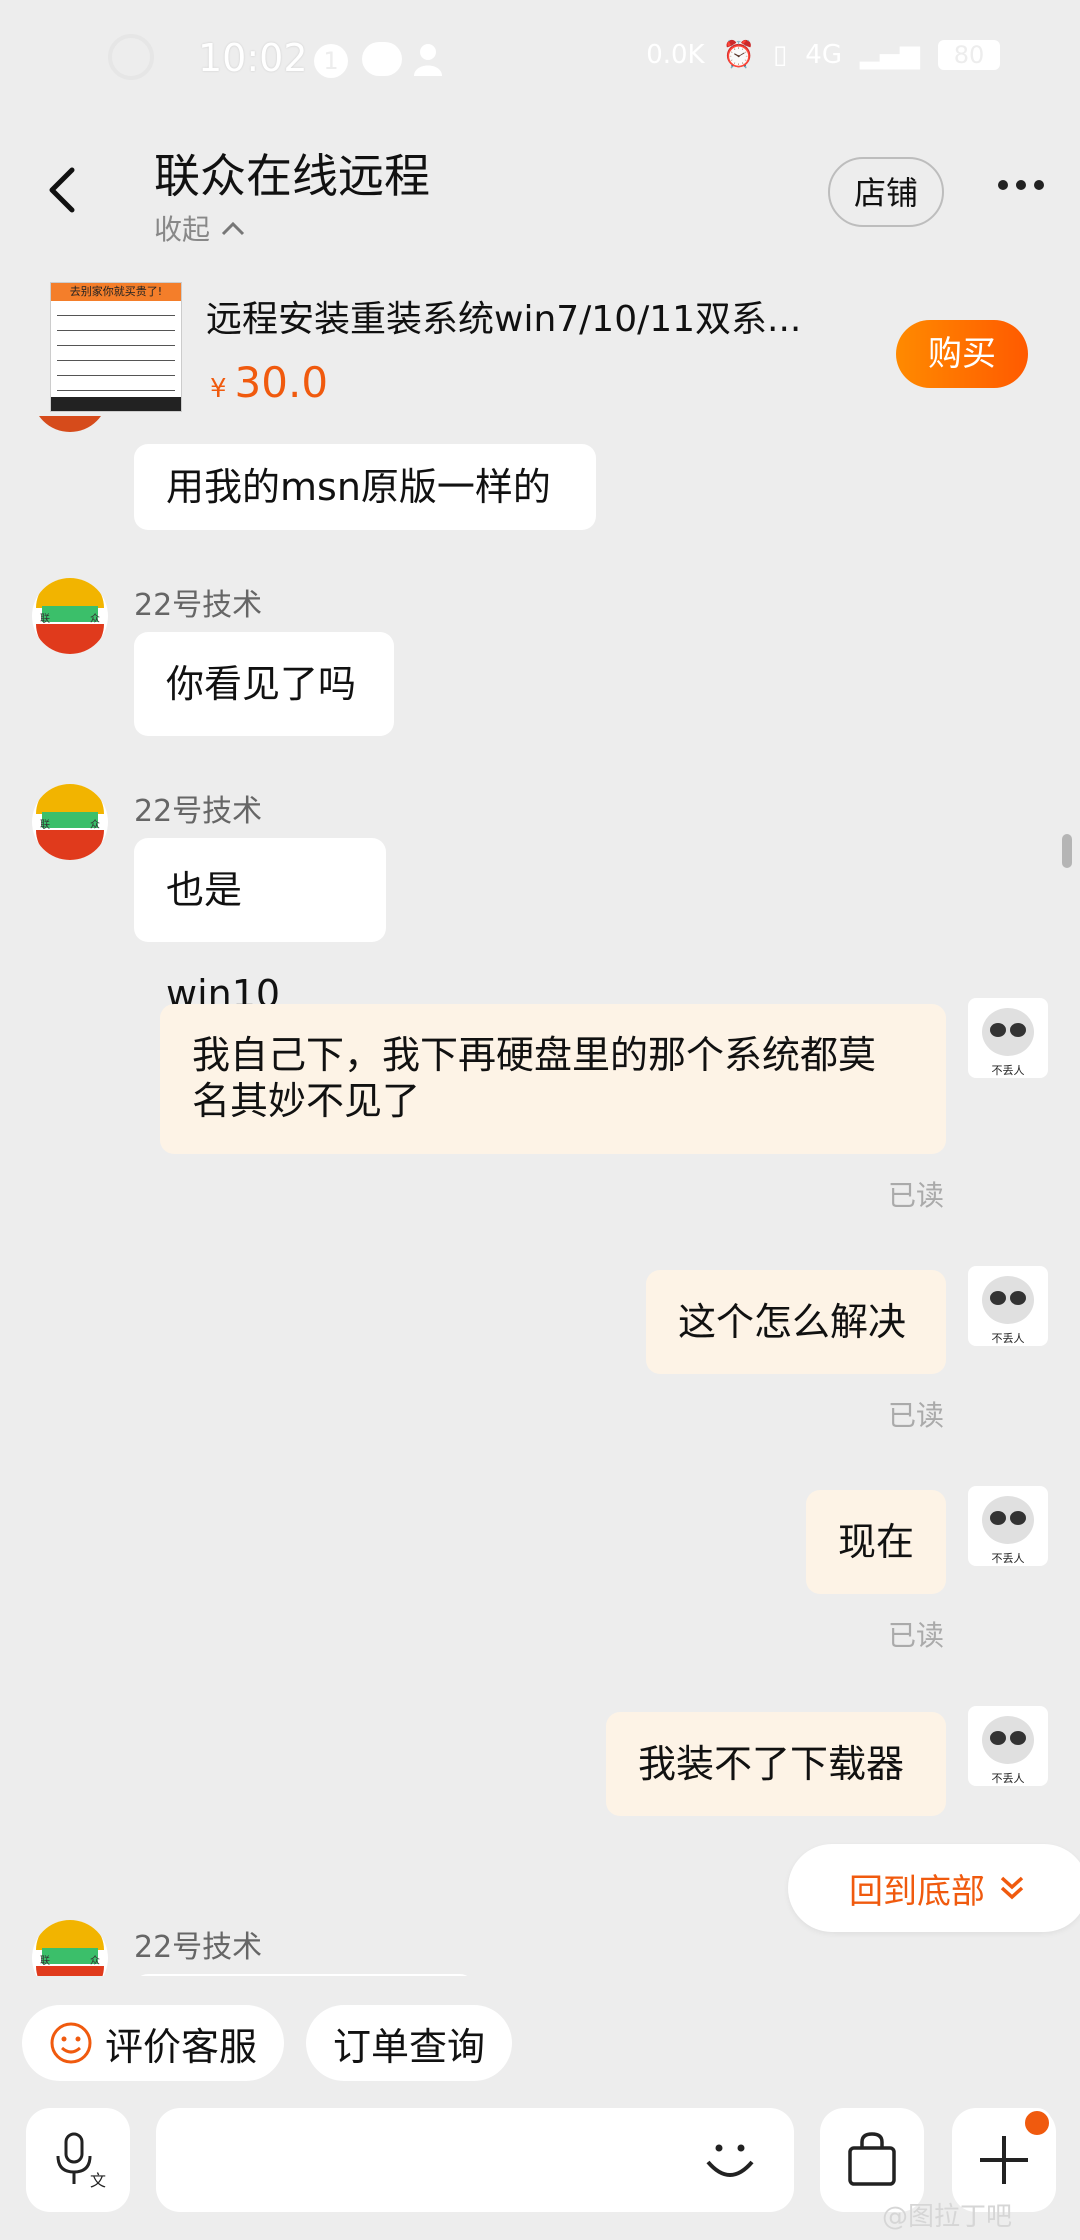  Describe the element at coordinates (1022, 188) in the screenshot. I see `more-menu-icon` at that location.